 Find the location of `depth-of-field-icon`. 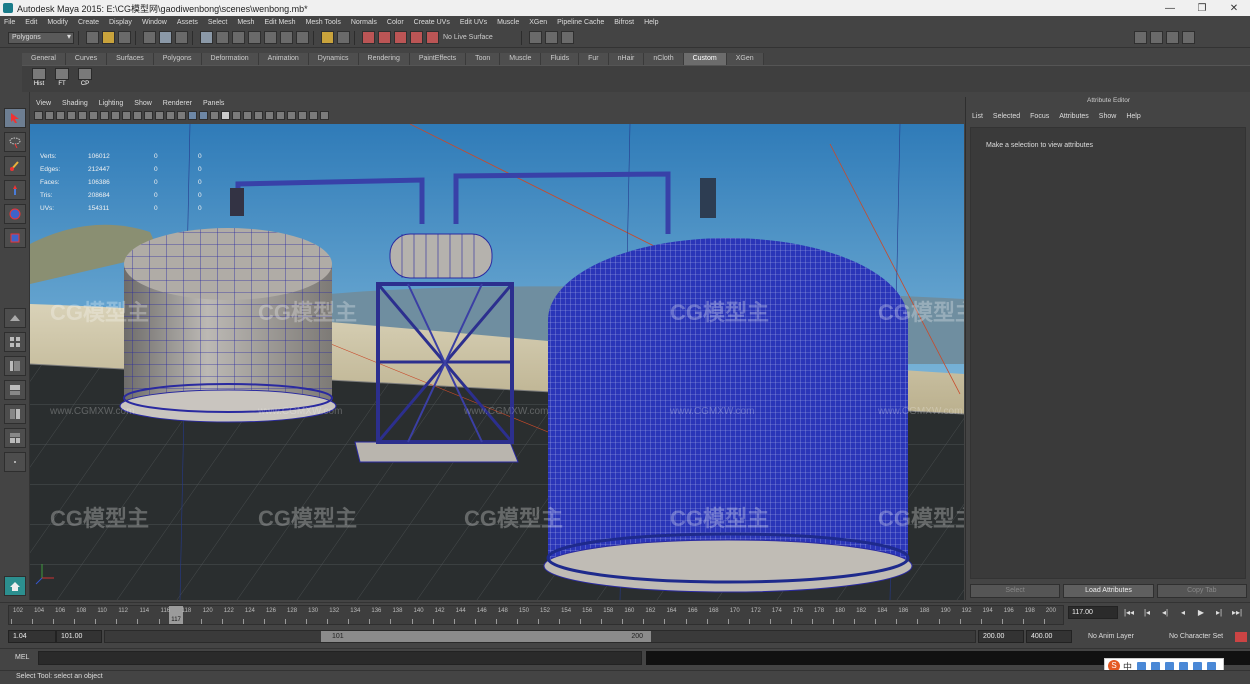

depth-of-field-icon is located at coordinates (280, 115).